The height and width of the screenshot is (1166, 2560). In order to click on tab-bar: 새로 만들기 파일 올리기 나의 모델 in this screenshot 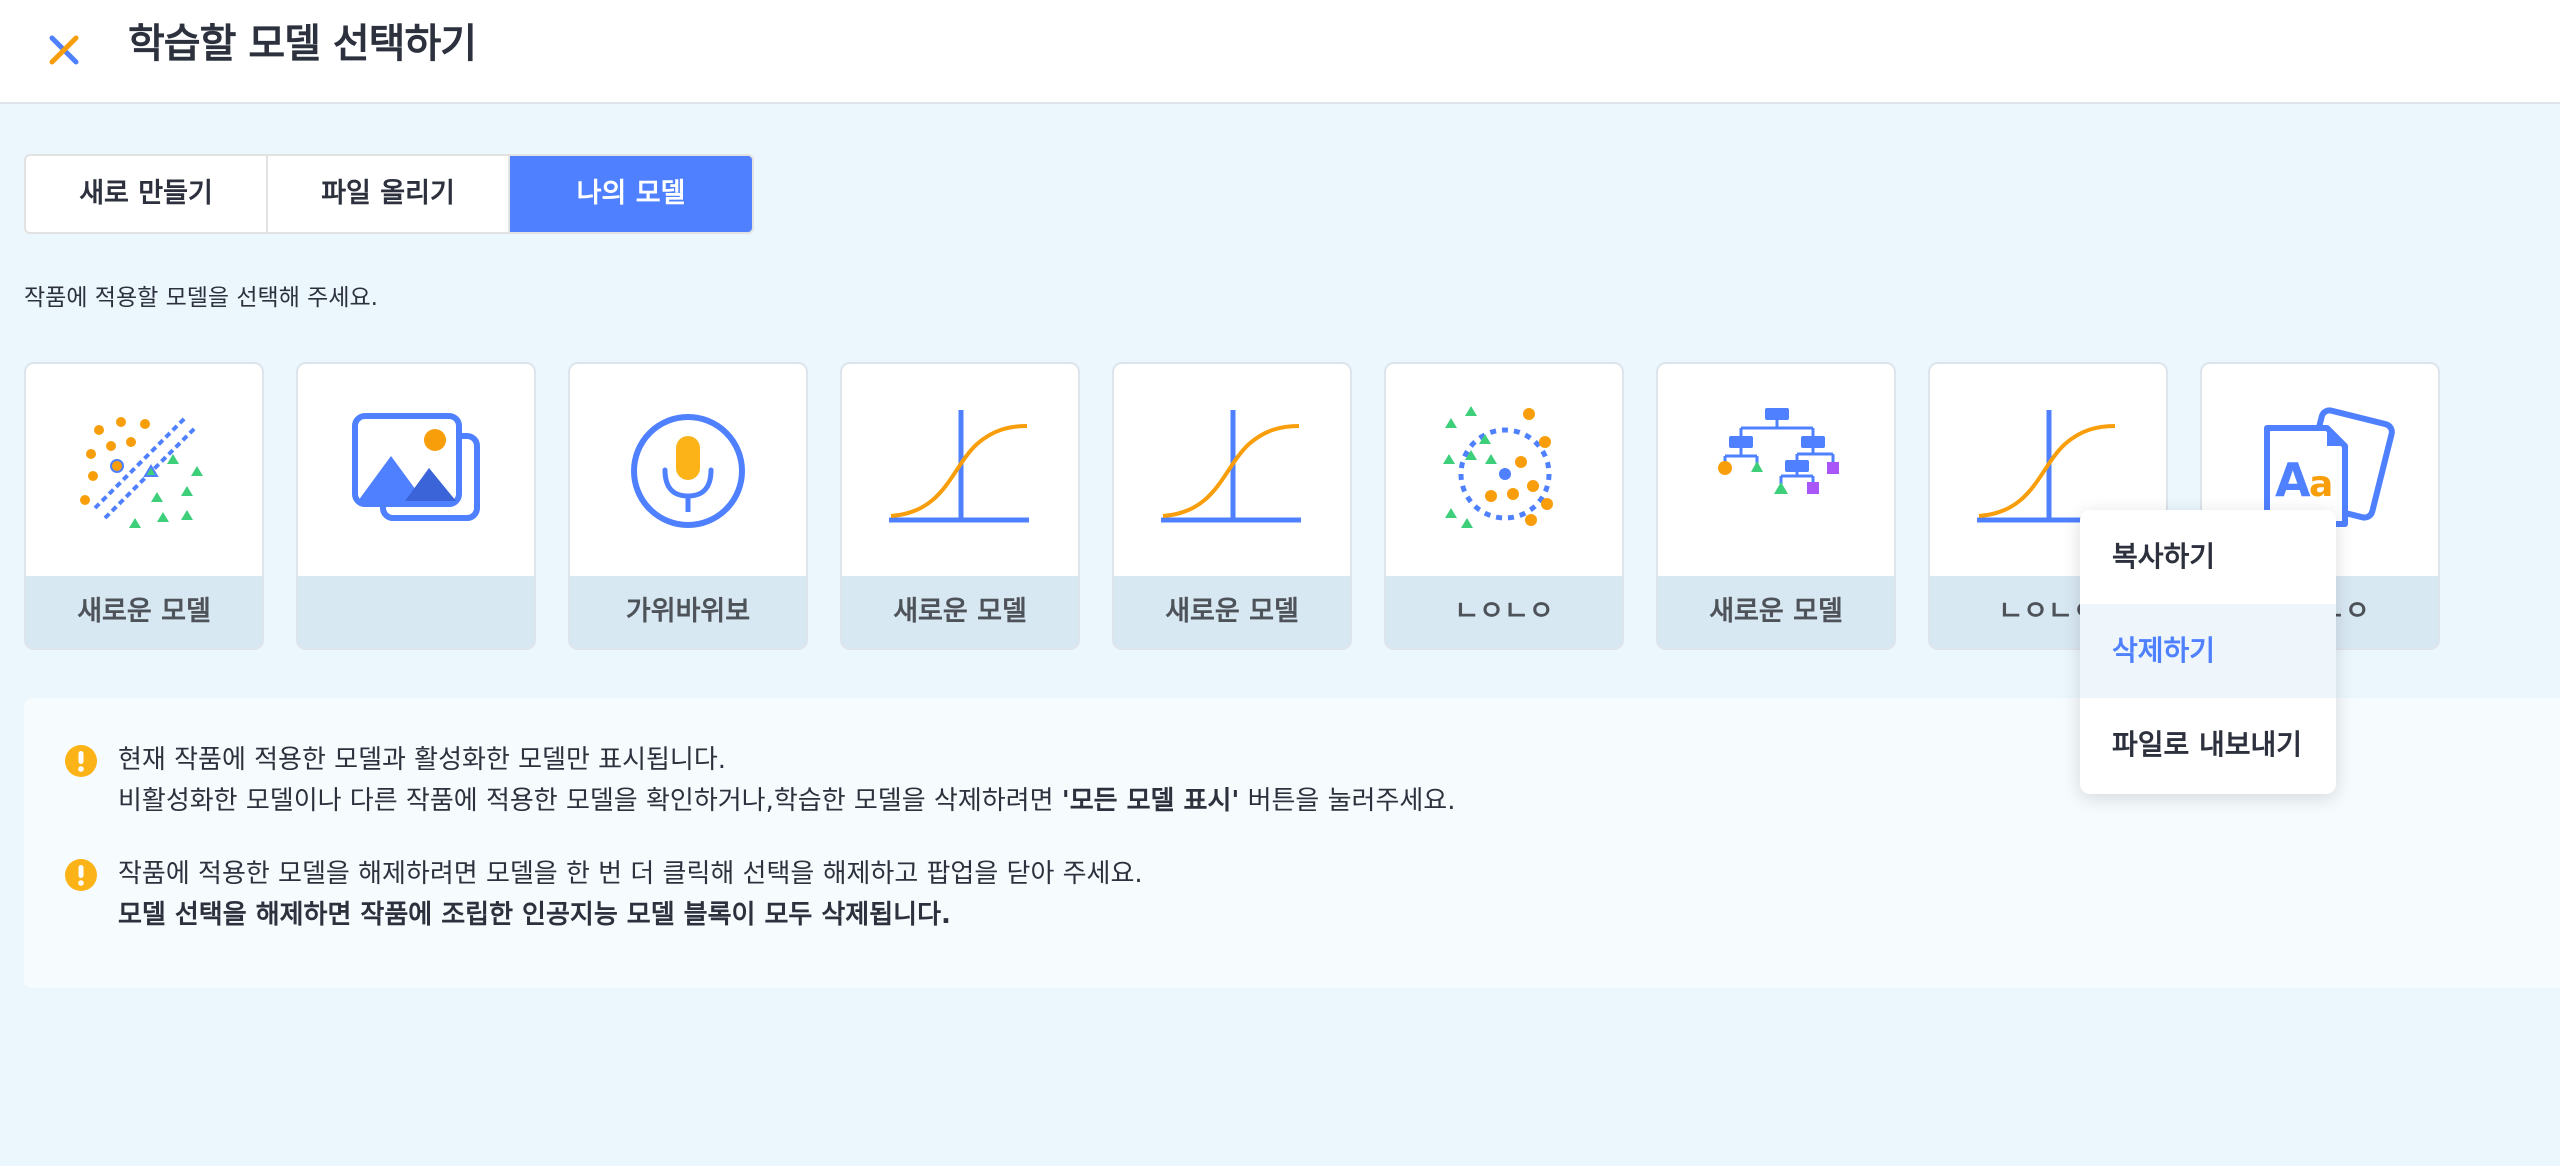, I will do `click(389, 194)`.